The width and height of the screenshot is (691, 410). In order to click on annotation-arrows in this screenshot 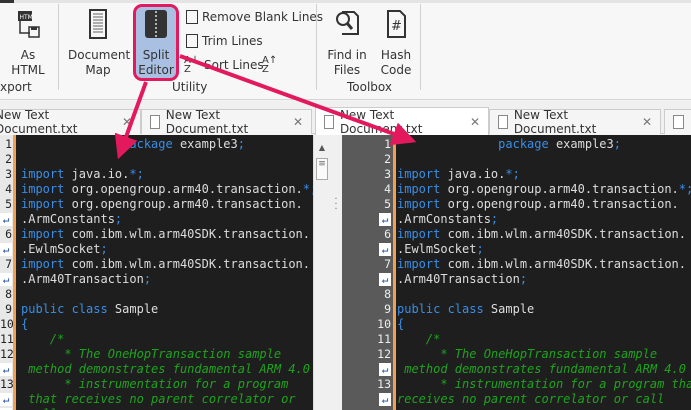, I will do `click(265, 107)`.